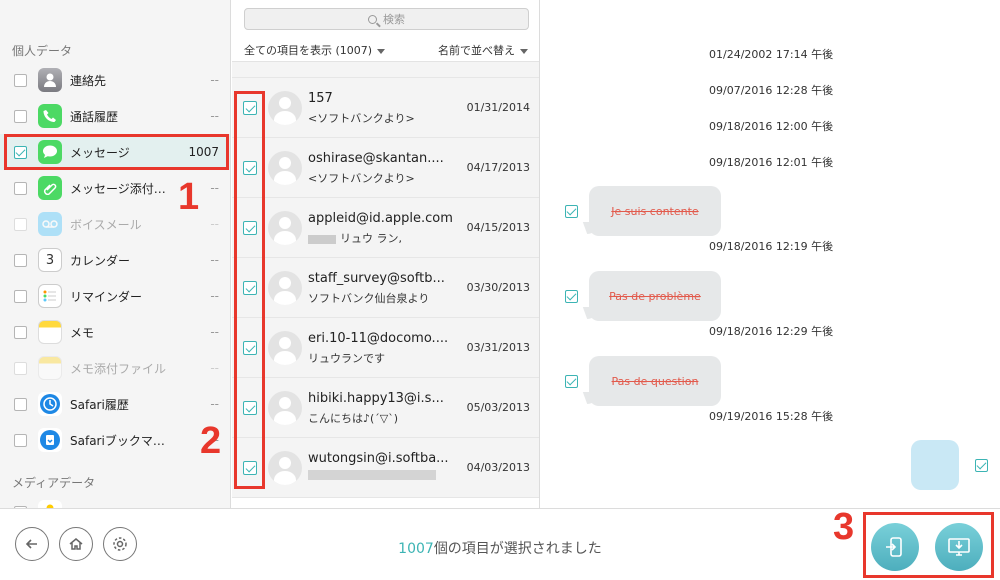  I want to click on sort-dropdown: 名前で並べ替え, so click(483, 50).